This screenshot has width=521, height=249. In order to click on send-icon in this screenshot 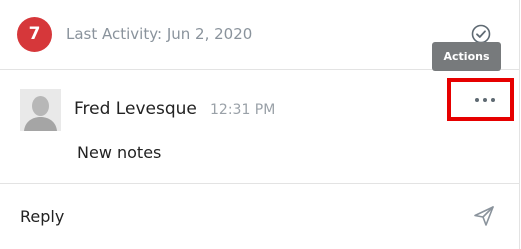, I will do `click(484, 216)`.